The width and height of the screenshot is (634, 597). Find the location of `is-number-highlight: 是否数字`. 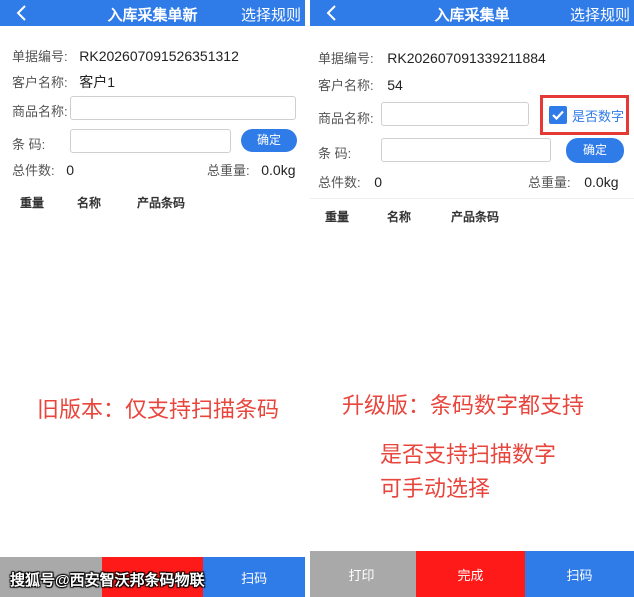

is-number-highlight: 是否数字 is located at coordinates (584, 115).